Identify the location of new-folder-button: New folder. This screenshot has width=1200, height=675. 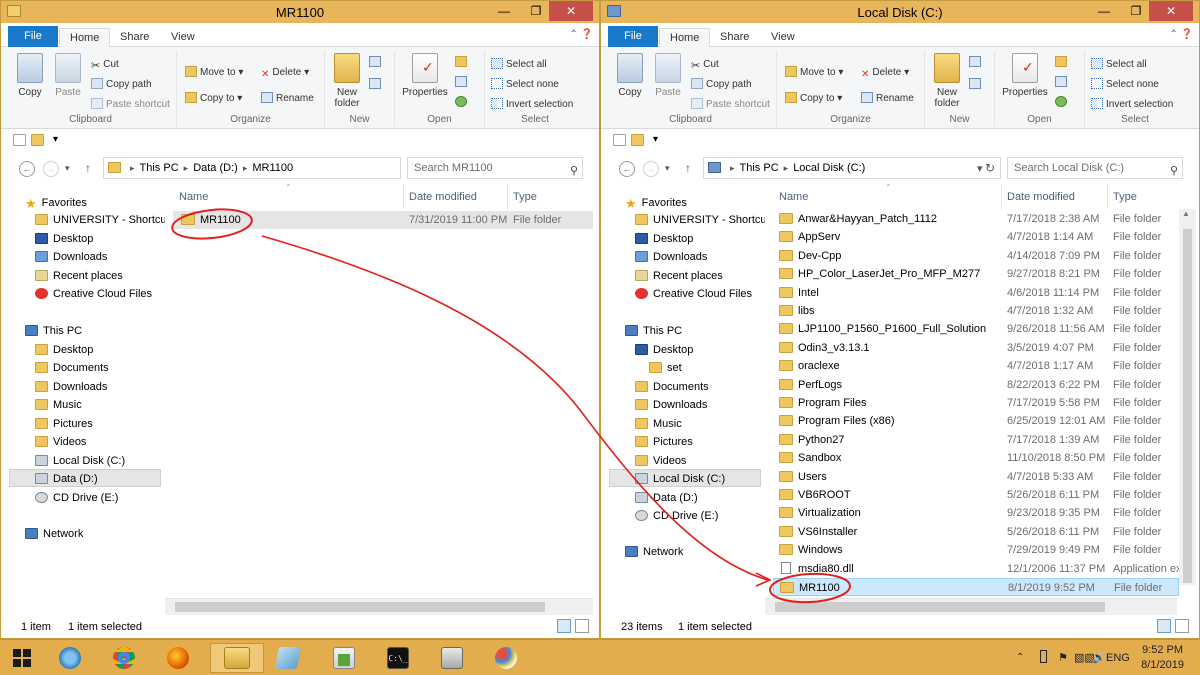
(947, 81).